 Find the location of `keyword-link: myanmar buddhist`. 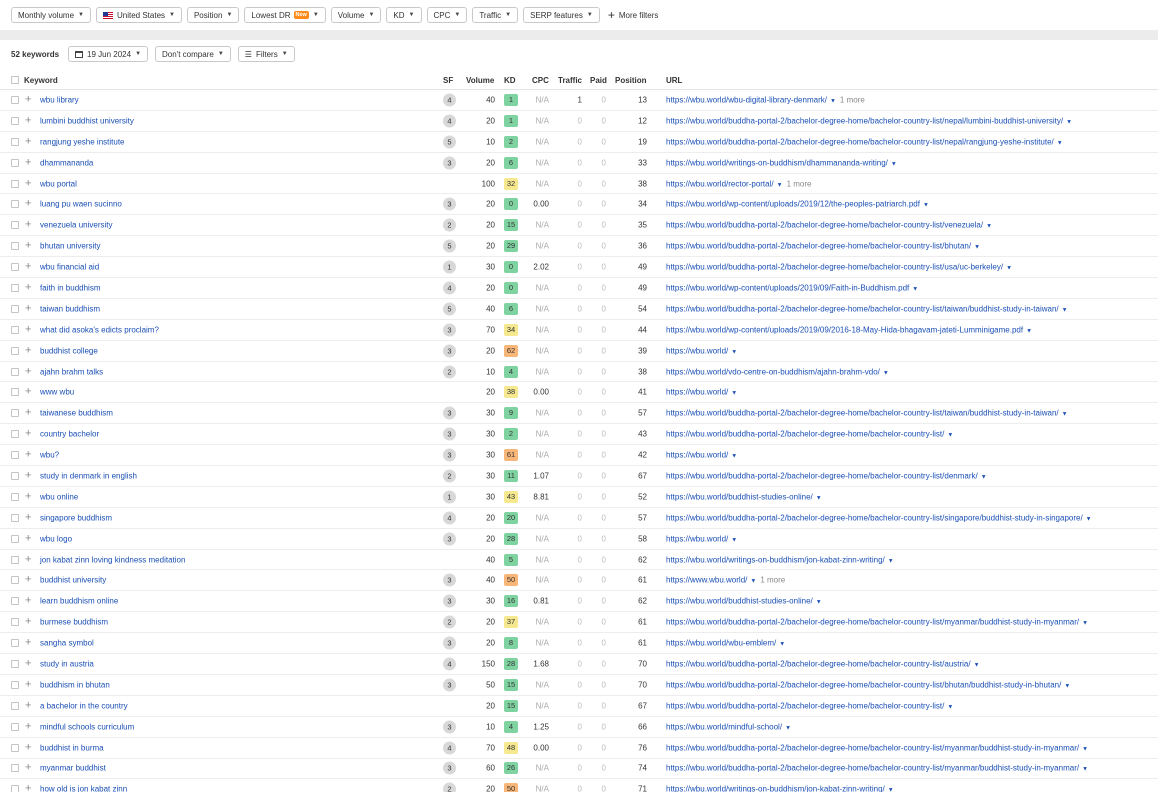

keyword-link: myanmar buddhist is located at coordinates (73, 768).